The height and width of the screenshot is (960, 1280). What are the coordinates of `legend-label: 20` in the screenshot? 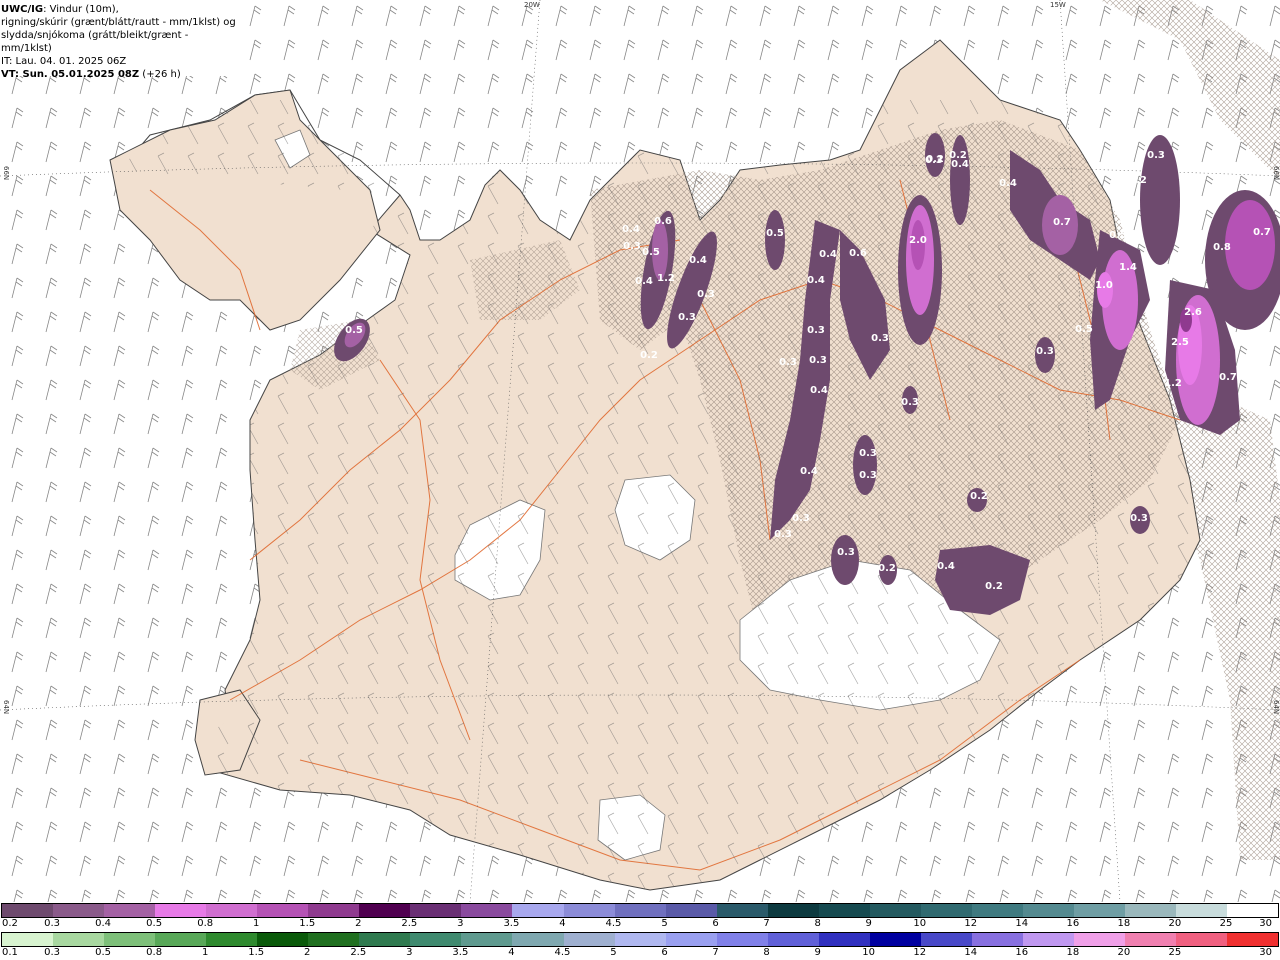 It's located at (1175, 923).